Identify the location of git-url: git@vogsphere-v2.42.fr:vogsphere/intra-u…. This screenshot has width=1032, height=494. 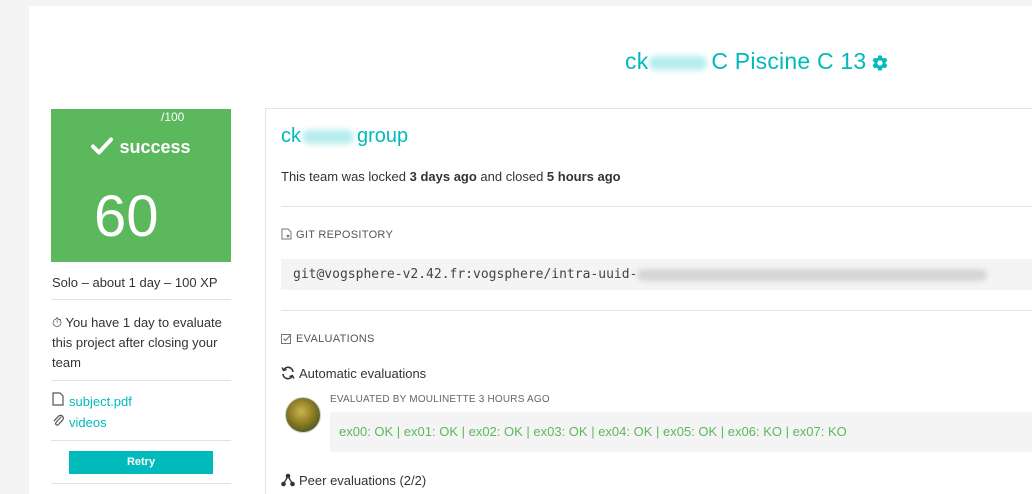
(465, 274).